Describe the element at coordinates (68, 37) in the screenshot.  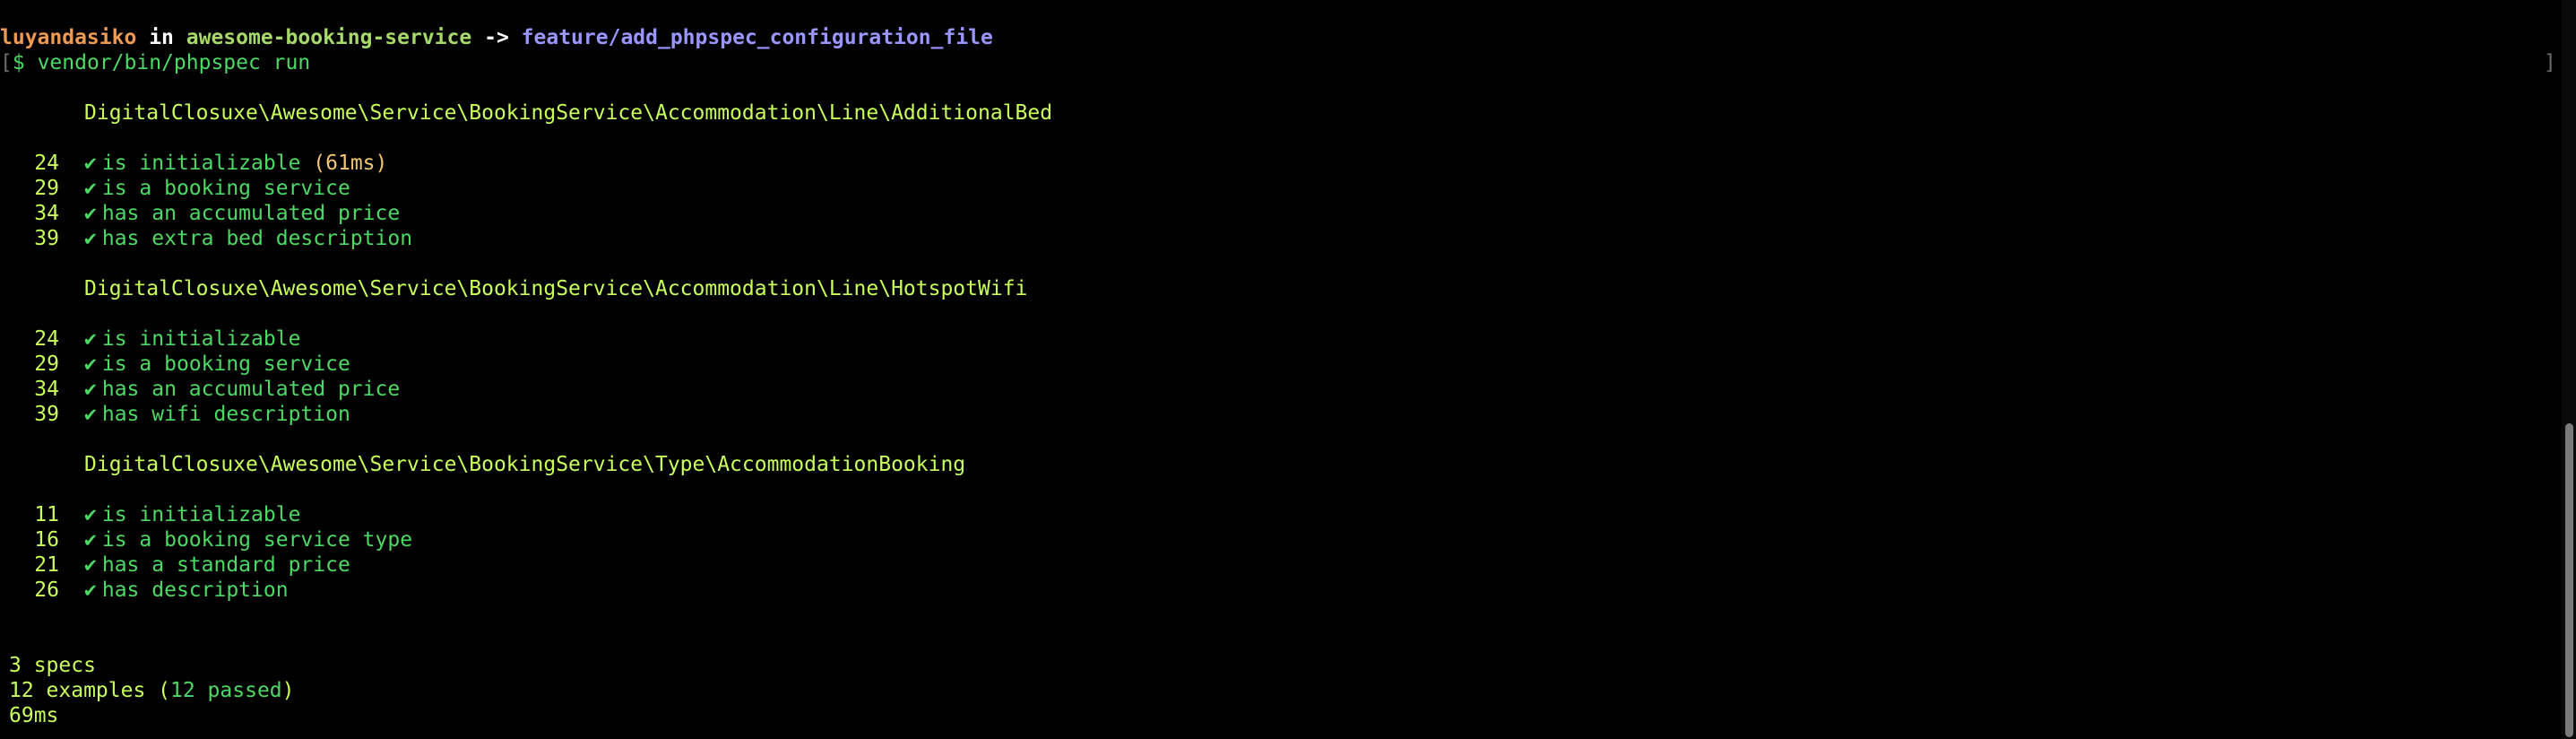
I see `prompt-username: luyandasiko` at that location.